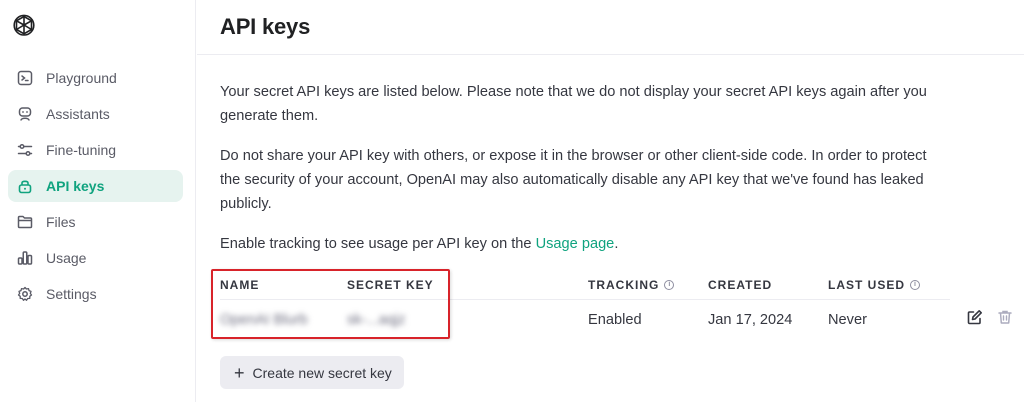 The width and height of the screenshot is (1024, 402). I want to click on sidebar-item-playground: Playground, so click(95, 78).